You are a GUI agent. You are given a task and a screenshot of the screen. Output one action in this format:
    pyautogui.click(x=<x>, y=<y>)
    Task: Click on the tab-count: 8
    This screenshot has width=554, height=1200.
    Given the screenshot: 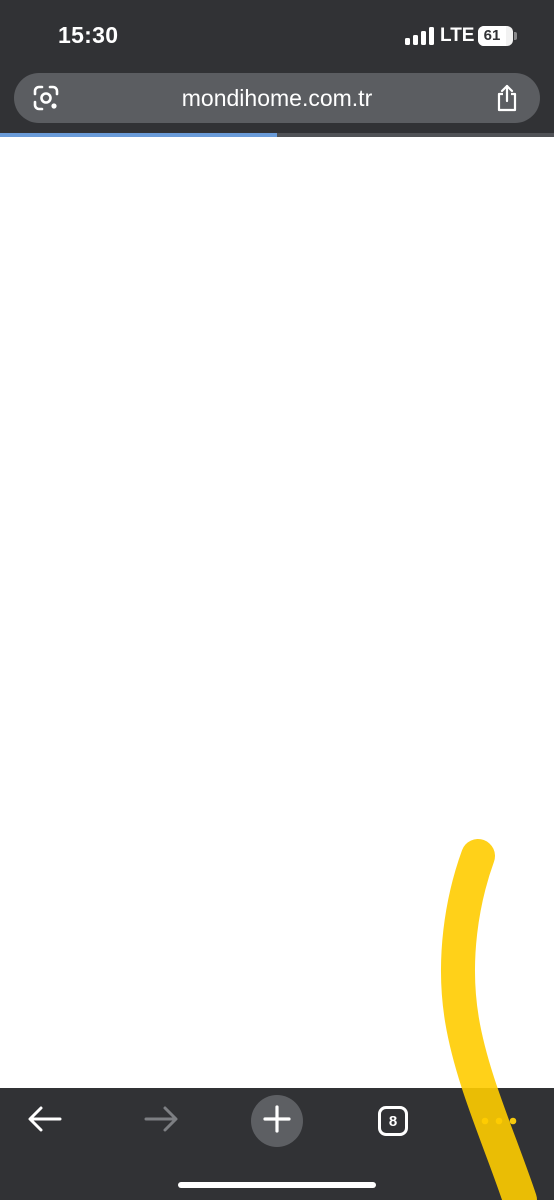 What is the action you would take?
    pyautogui.click(x=393, y=1121)
    